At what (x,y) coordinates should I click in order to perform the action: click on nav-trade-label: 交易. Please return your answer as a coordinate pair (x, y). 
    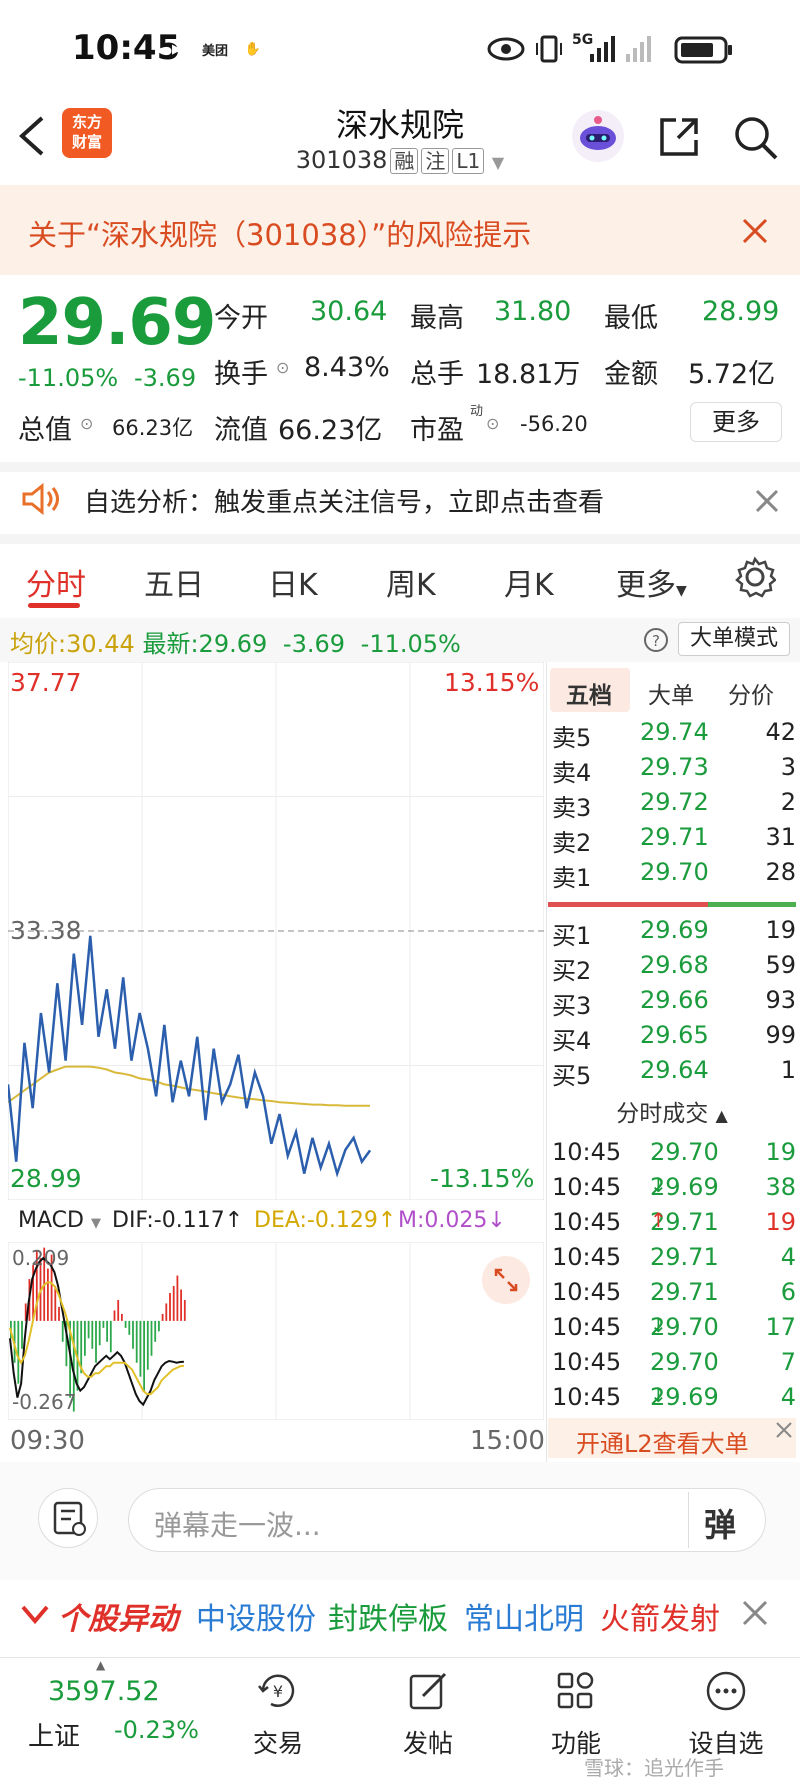
    Looking at the image, I should click on (277, 1743).